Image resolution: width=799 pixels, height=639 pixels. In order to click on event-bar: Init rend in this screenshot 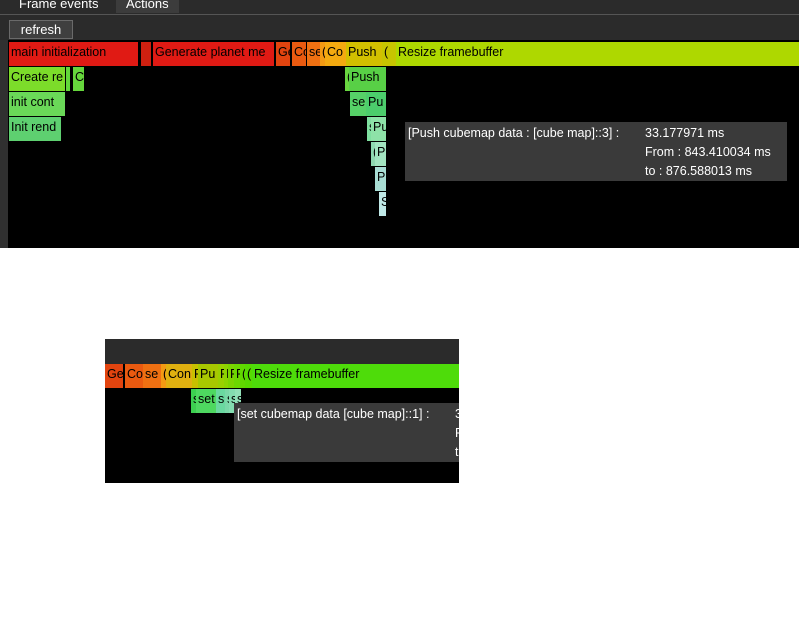, I will do `click(35, 129)`.